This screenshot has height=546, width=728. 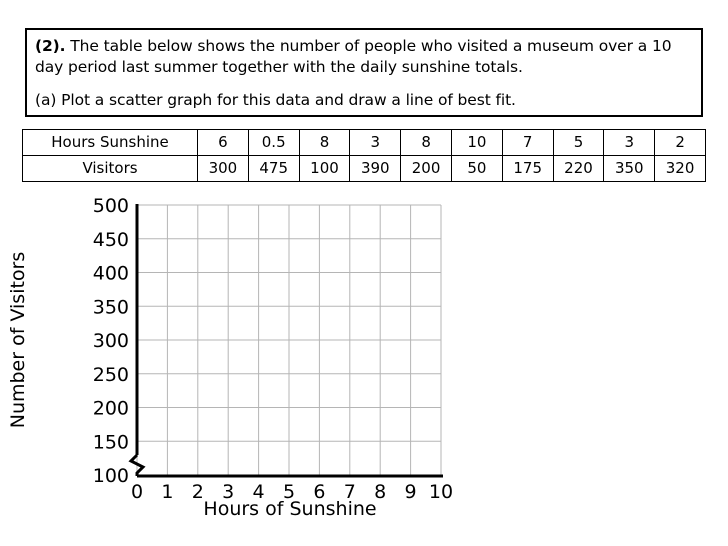 I want to click on y-axis-tick-labels: 500 450 400 350 300 250 200 150 100, so click(x=111, y=341).